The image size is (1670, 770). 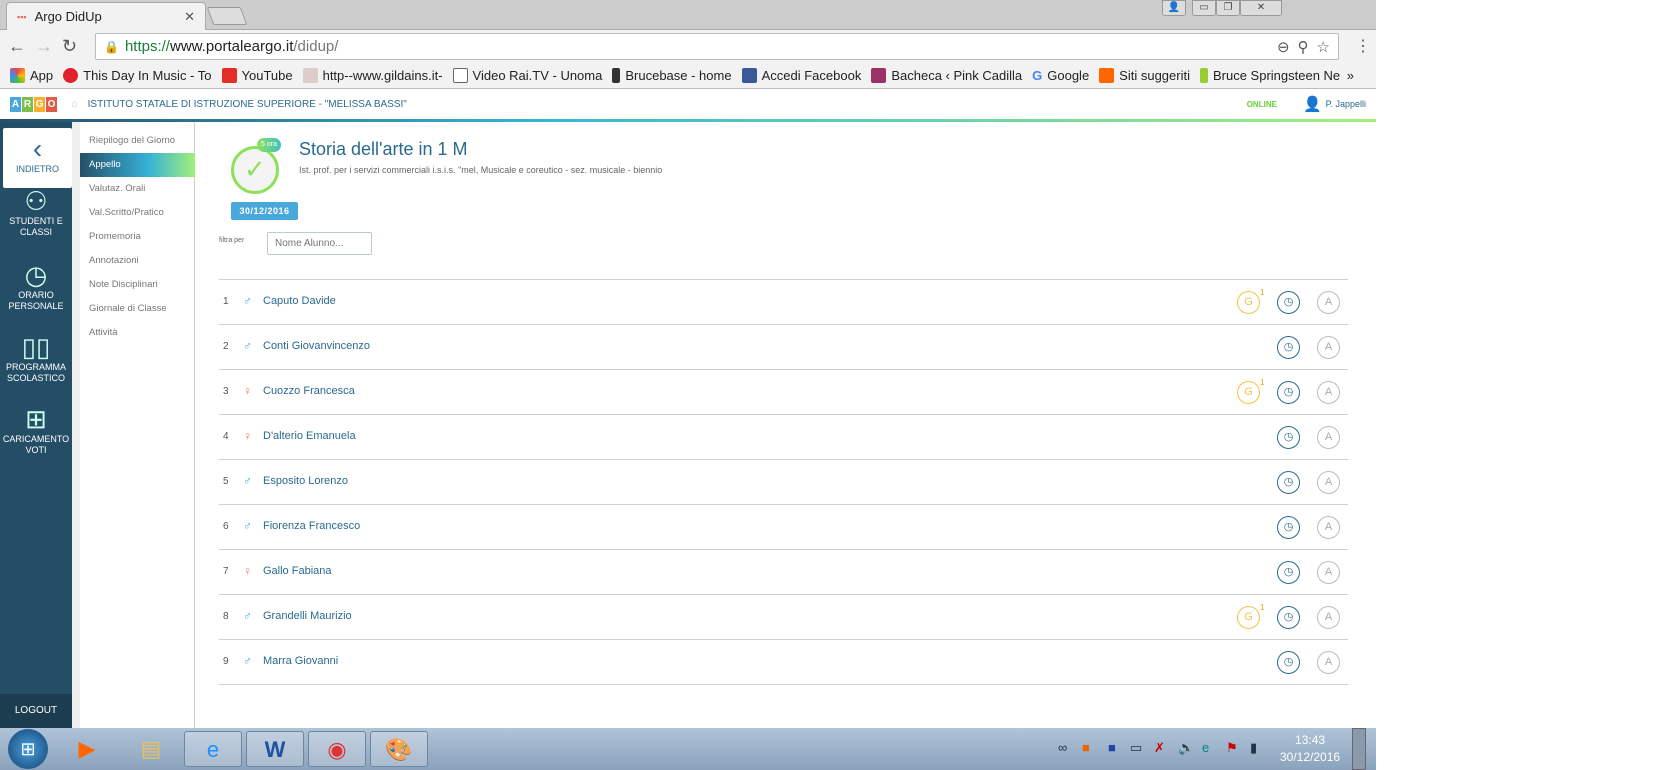 I want to click on home-icon: ⌂, so click(x=74, y=104).